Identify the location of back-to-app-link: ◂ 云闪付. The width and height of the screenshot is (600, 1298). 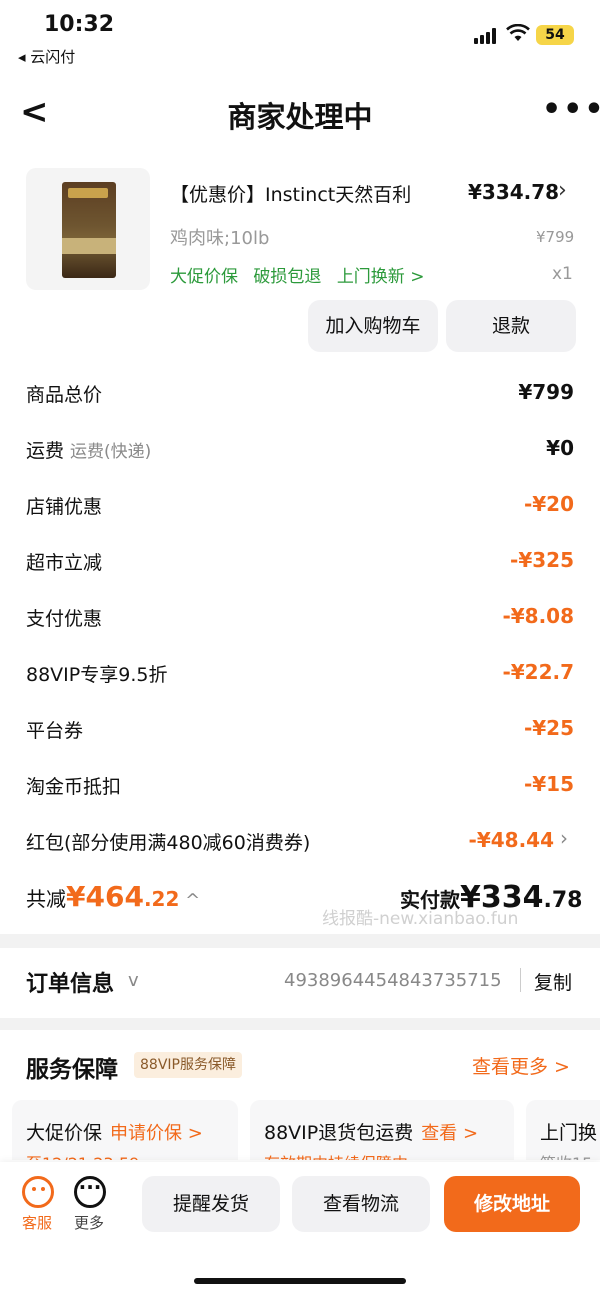
(46, 56).